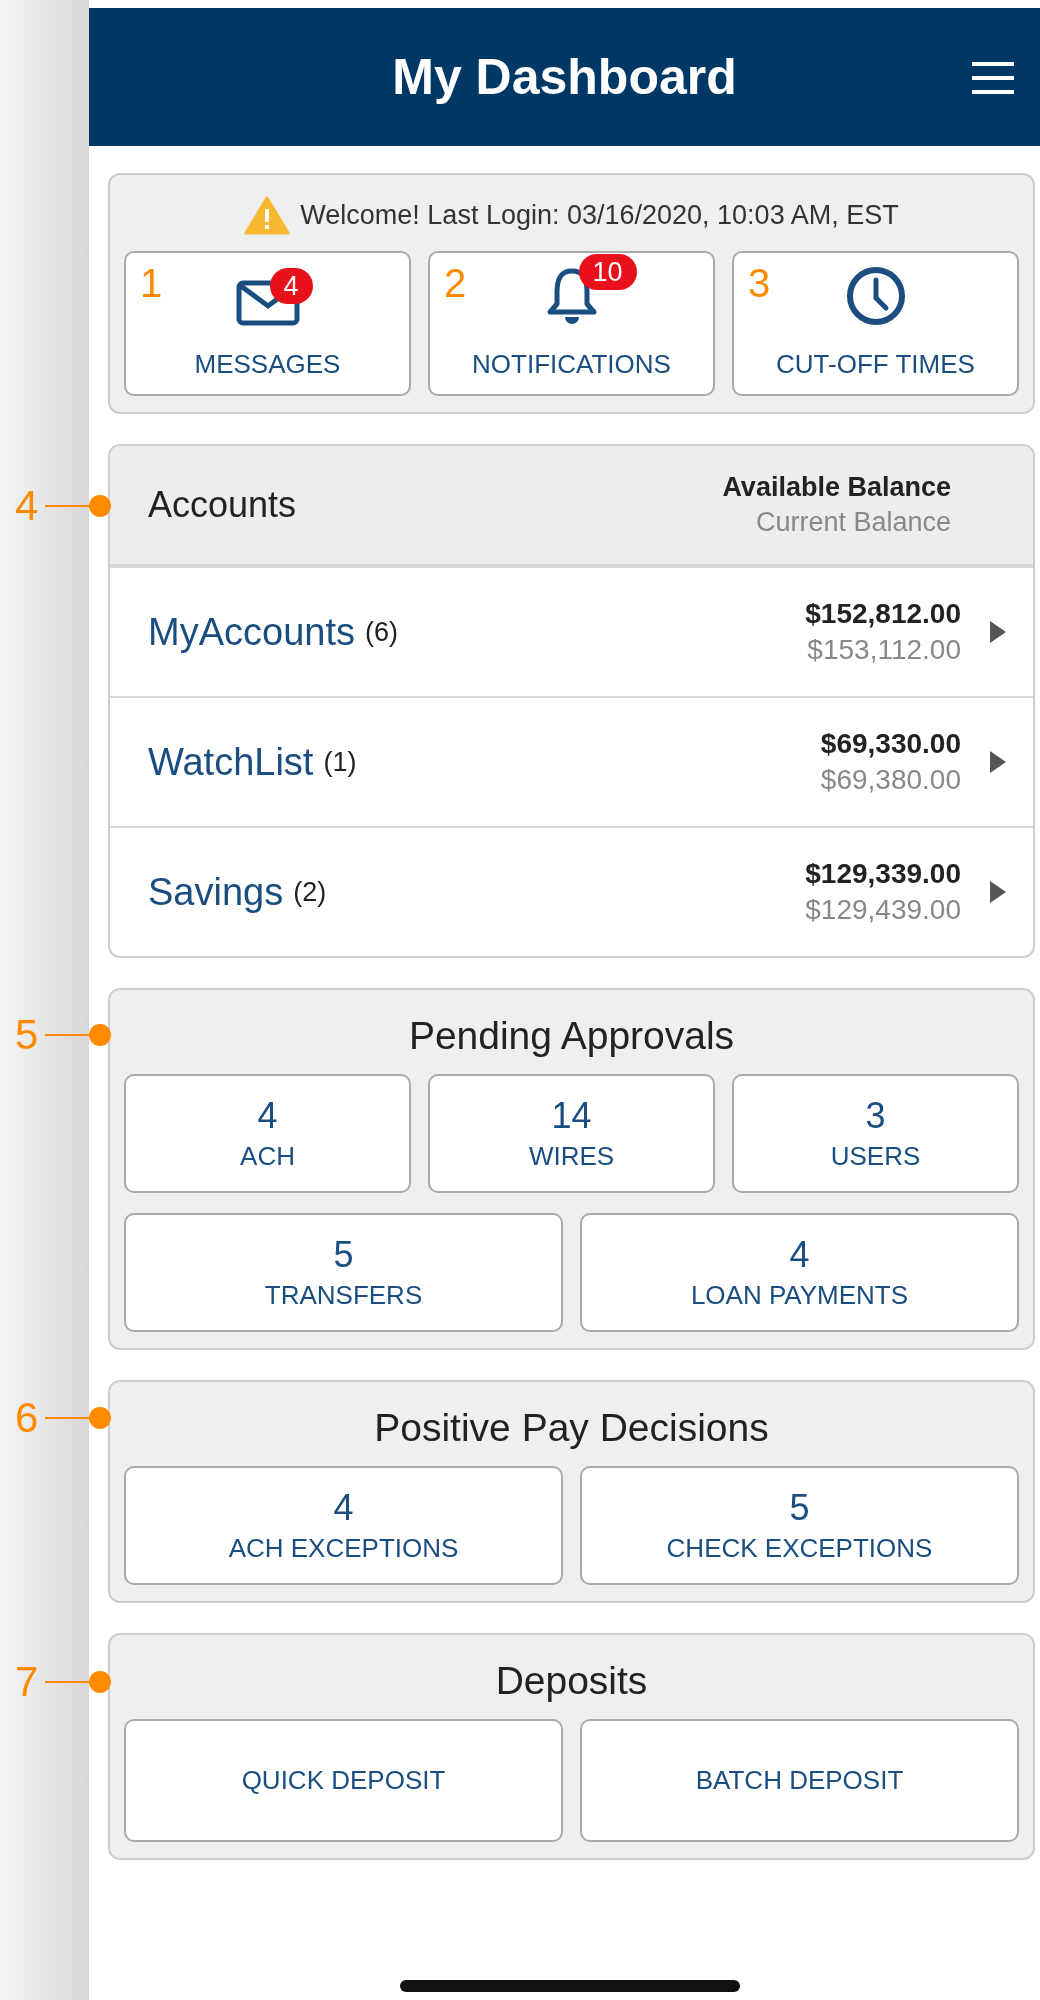 The height and width of the screenshot is (2000, 1040). I want to click on action-tile: QUICK DEPOSIT, so click(343, 1780).